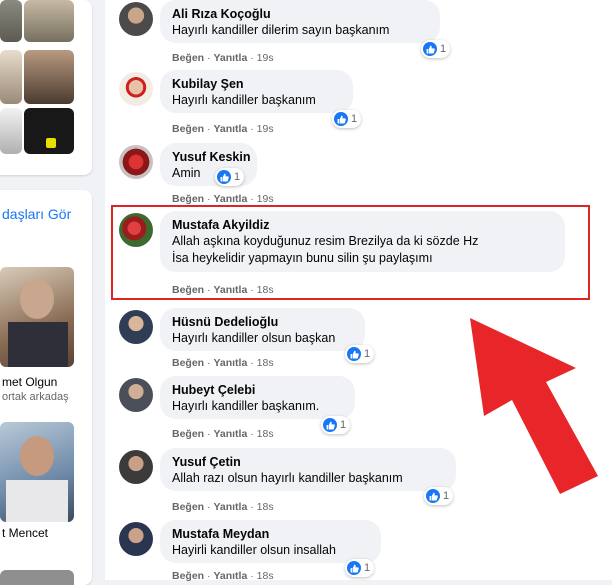 The width and height of the screenshot is (612, 585). What do you see at coordinates (256, 84) in the screenshot?
I see `comment-author: Kubilay Şen` at bounding box center [256, 84].